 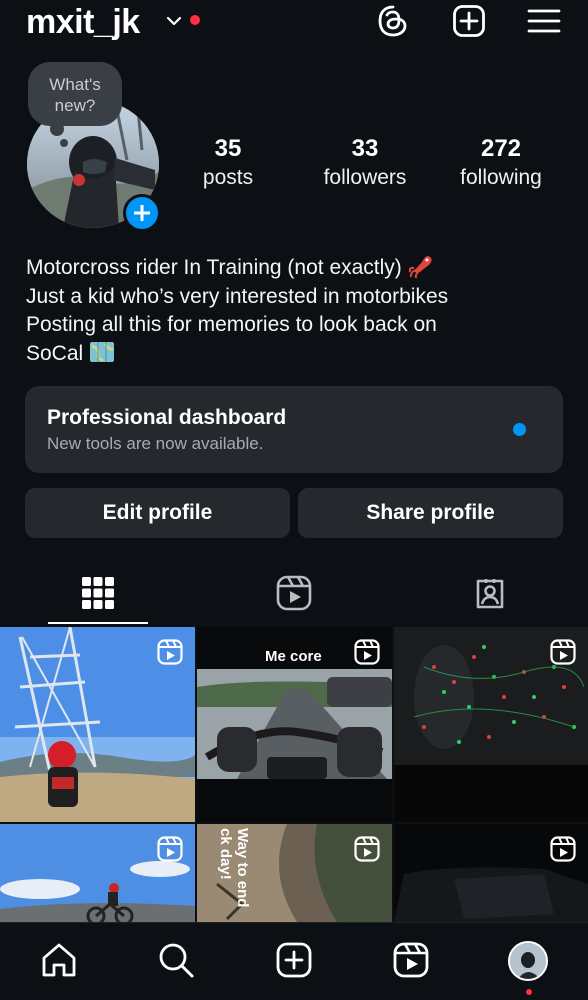 What do you see at coordinates (234, 868) in the screenshot?
I see `post-caption: Way to end ck day!` at bounding box center [234, 868].